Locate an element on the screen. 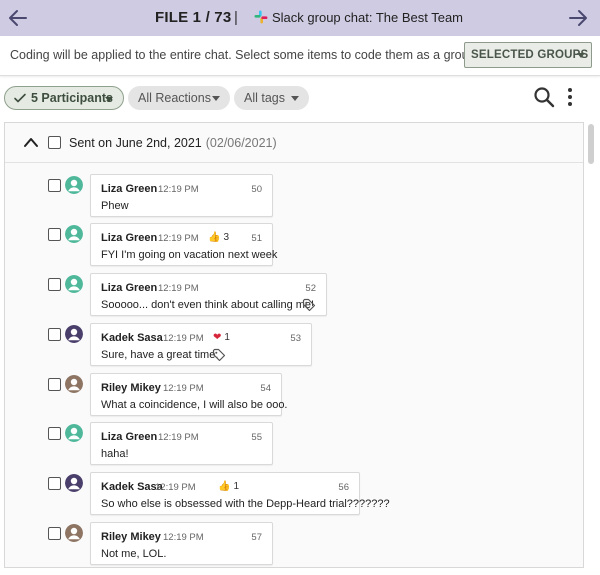  message-number: 50 is located at coordinates (256, 189).